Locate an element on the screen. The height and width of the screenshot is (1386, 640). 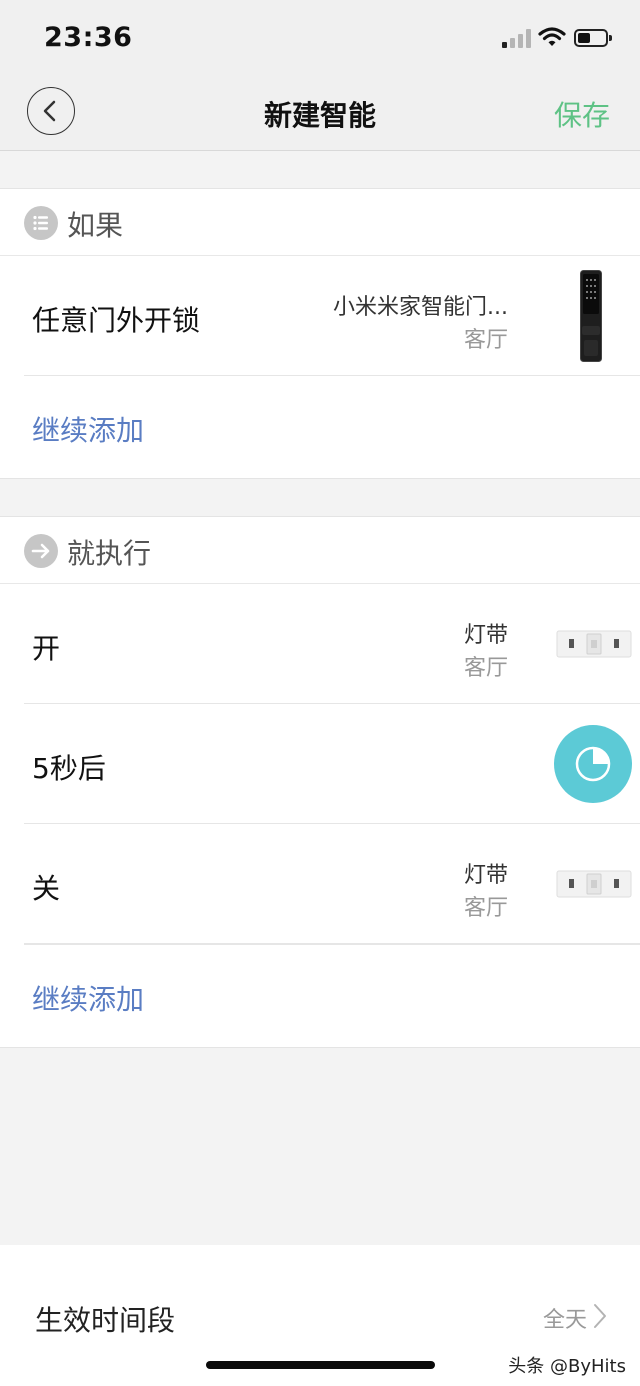
page-title: 新建智能 is located at coordinates (319, 115).